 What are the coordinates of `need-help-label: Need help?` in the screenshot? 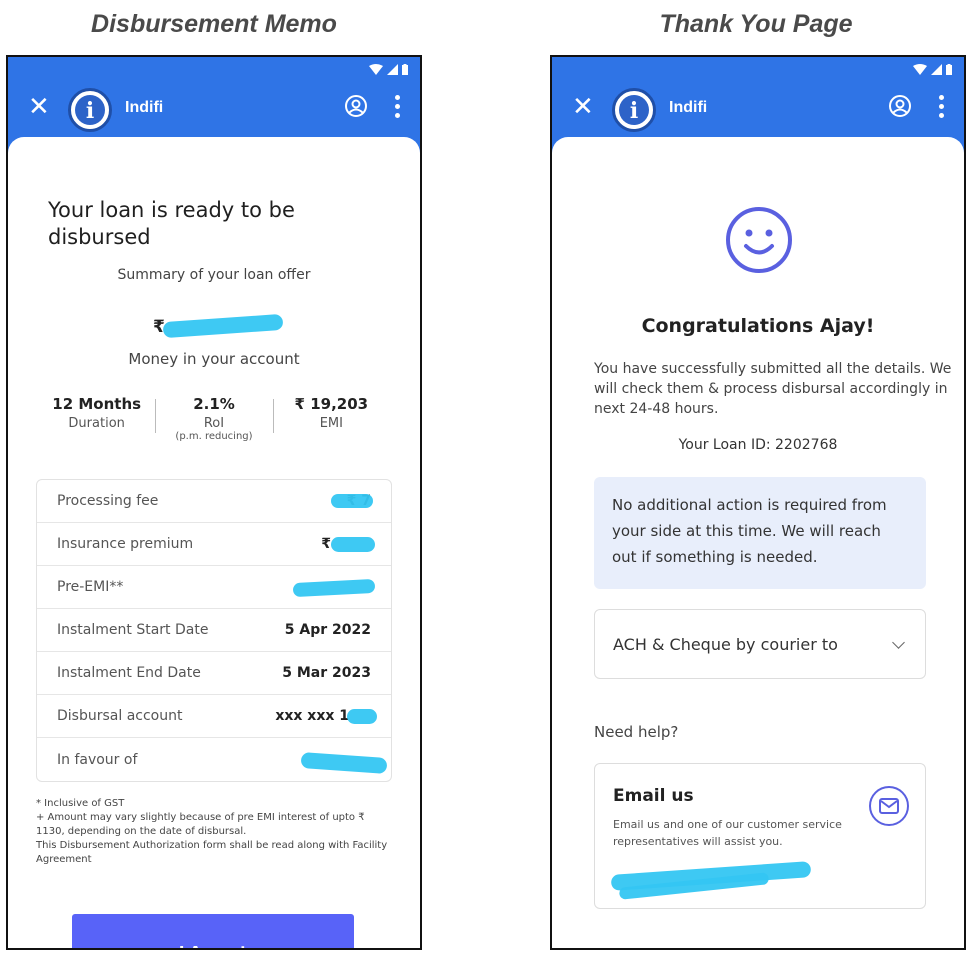 It's located at (636, 732).